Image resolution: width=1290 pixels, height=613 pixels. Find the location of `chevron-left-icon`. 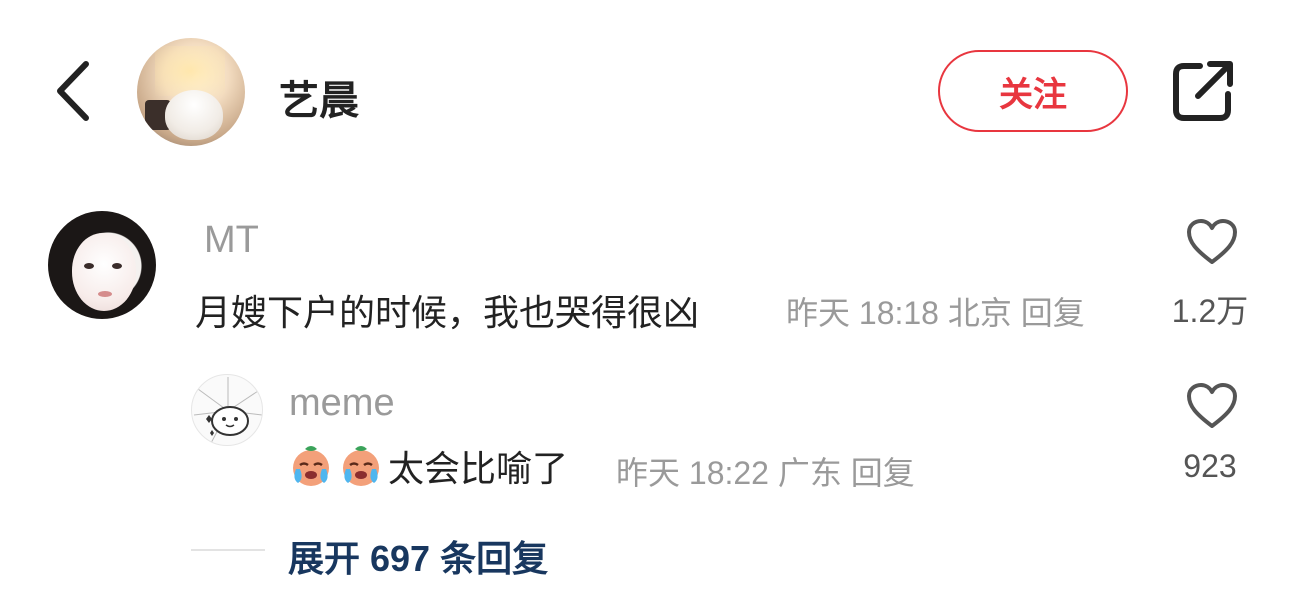

chevron-left-icon is located at coordinates (73, 91).